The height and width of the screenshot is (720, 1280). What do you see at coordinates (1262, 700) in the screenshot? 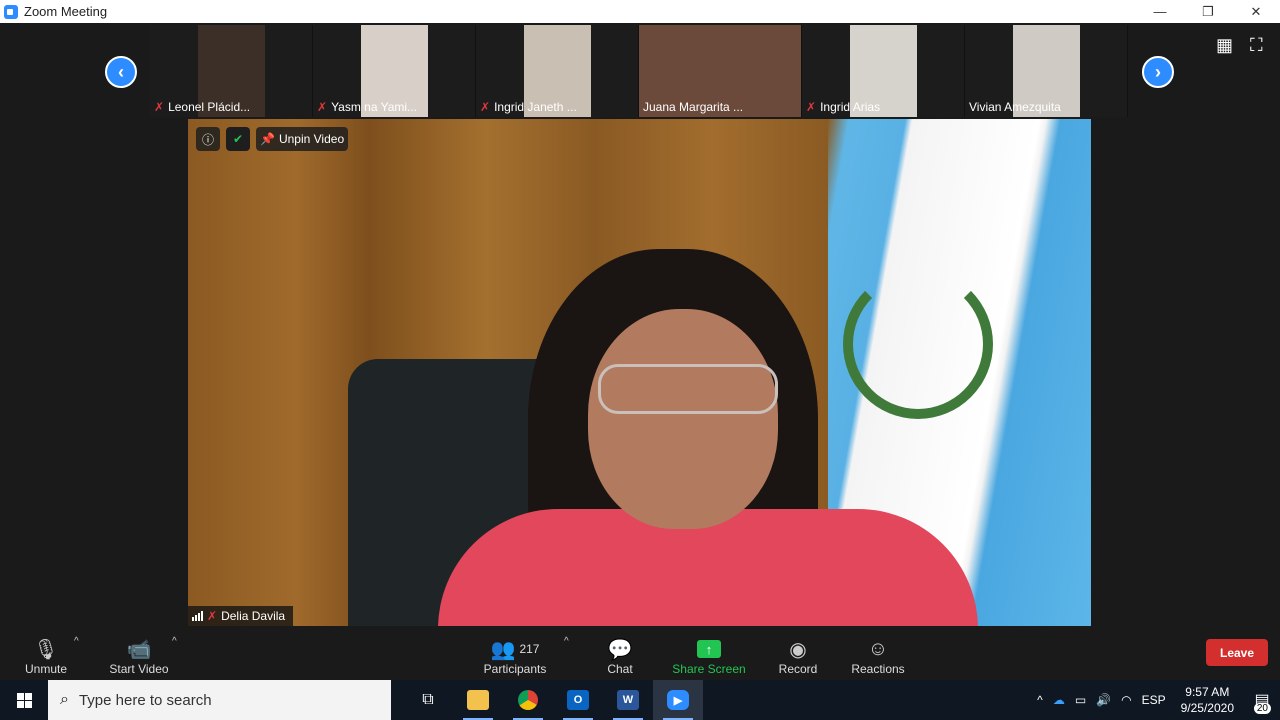
I see `action-center-button: ▤ 20` at bounding box center [1262, 700].